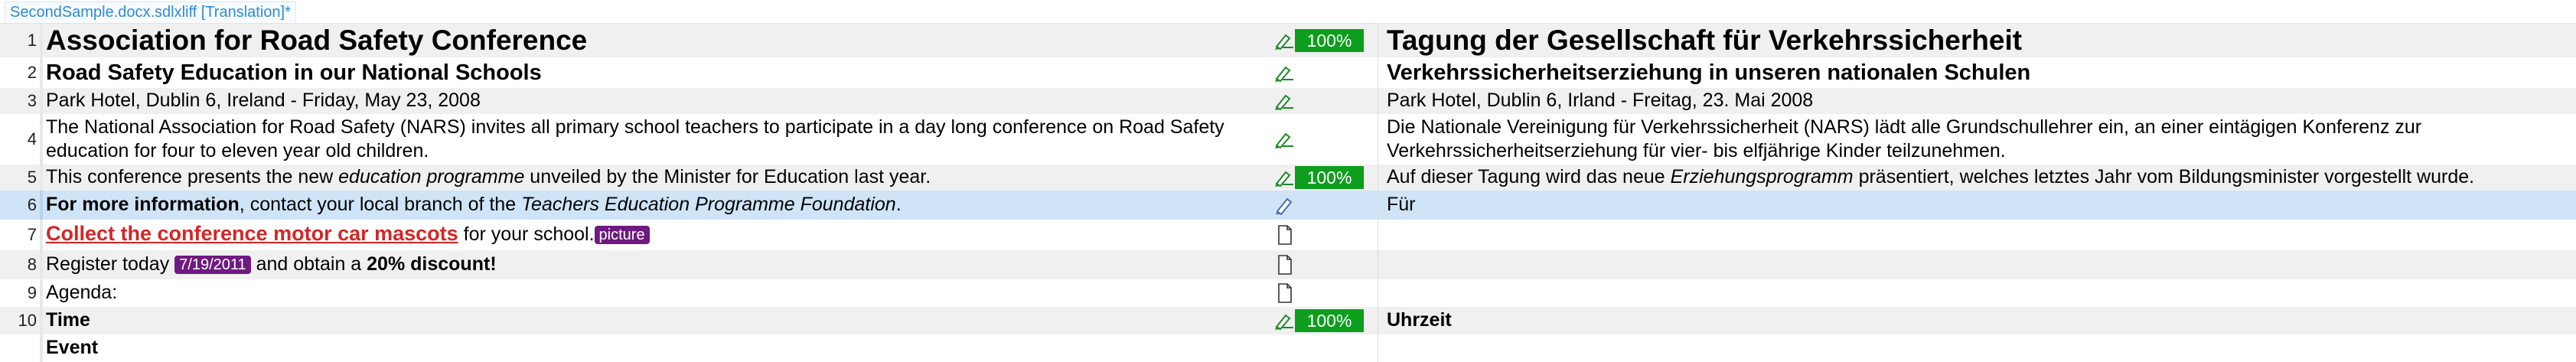  Describe the element at coordinates (252, 233) in the screenshot. I see `source-hyperlink: Collect the conference motor car mascots` at that location.